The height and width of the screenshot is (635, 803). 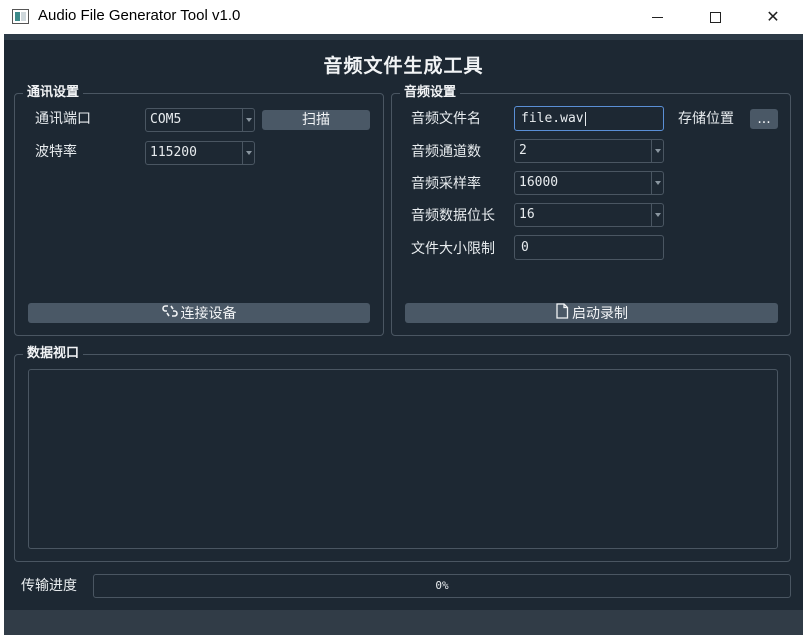 What do you see at coordinates (589, 118) in the screenshot?
I see `filename-input: file.wav` at bounding box center [589, 118].